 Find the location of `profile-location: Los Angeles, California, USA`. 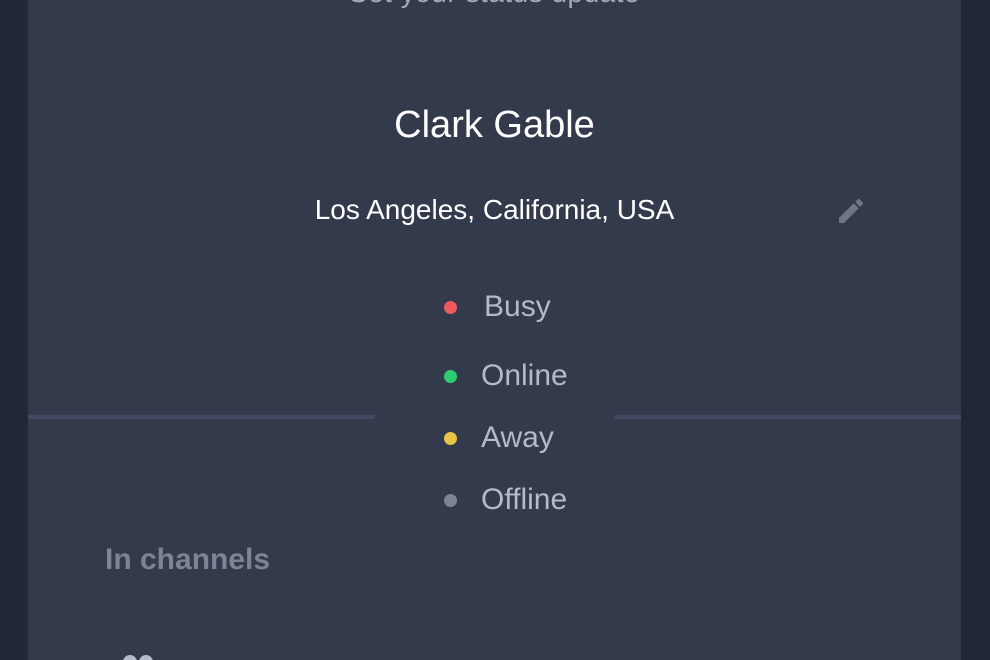

profile-location: Los Angeles, California, USA is located at coordinates (494, 209).